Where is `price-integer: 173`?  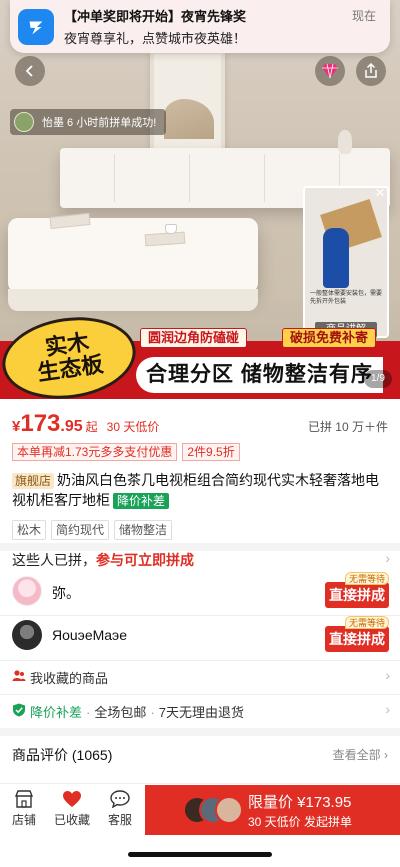
price-integer: 173 is located at coordinates (40, 423).